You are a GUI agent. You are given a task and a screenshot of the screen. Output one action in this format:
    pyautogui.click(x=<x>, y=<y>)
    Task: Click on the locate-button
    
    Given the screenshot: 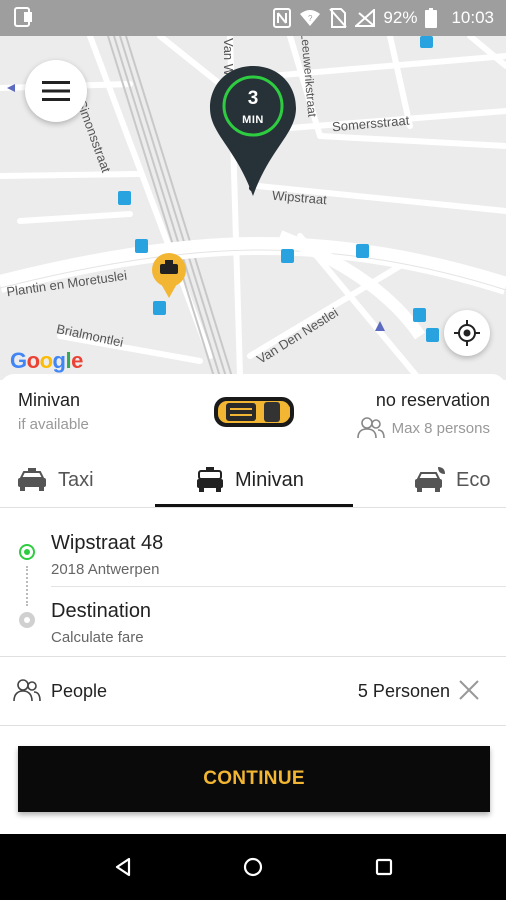 What is the action you would take?
    pyautogui.click(x=467, y=333)
    